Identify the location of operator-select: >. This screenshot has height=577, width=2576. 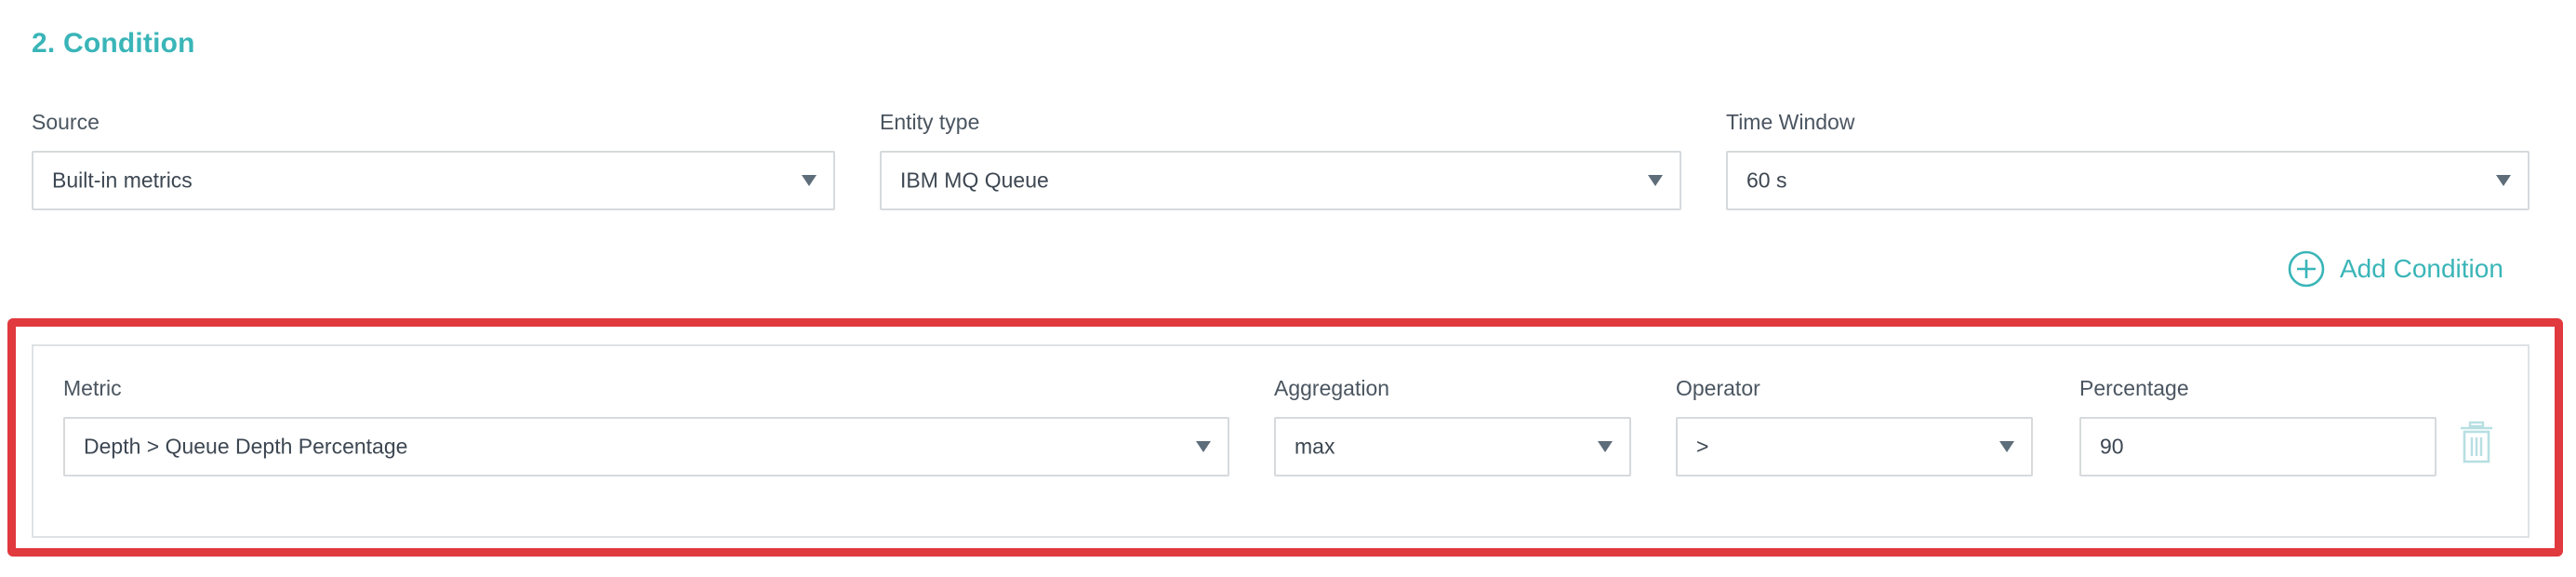
(1854, 447).